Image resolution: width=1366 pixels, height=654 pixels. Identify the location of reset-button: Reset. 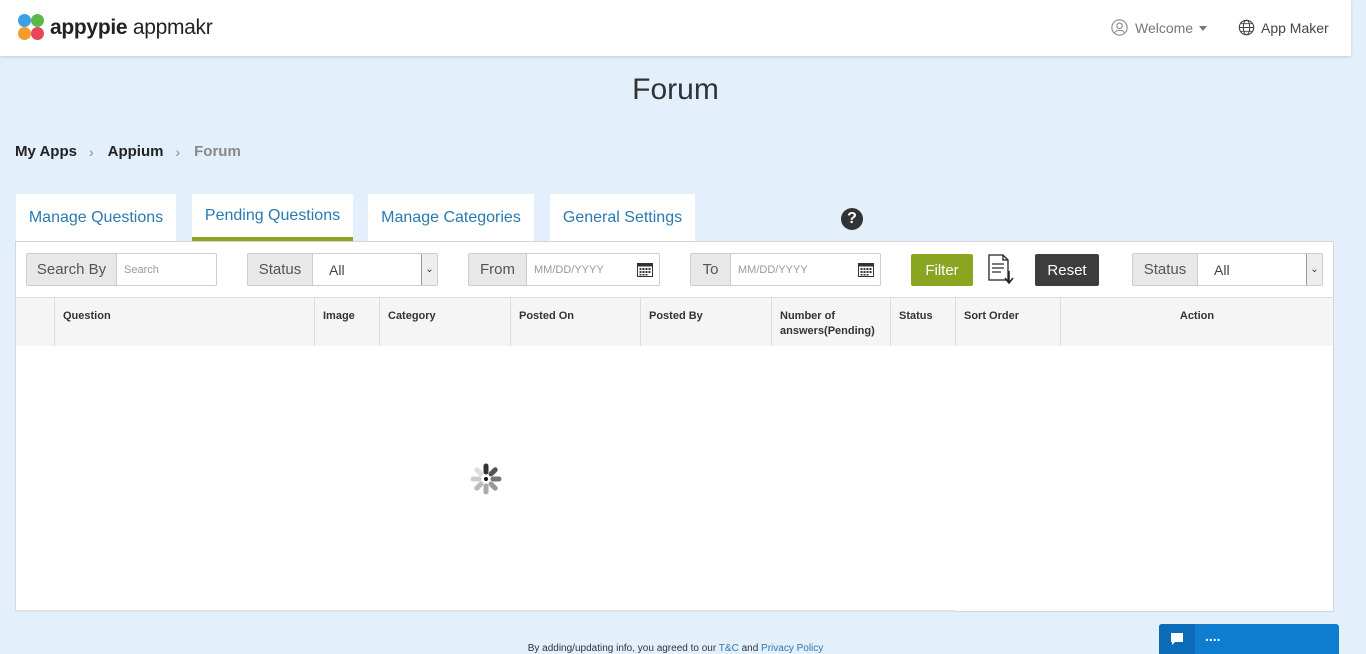
(1067, 270).